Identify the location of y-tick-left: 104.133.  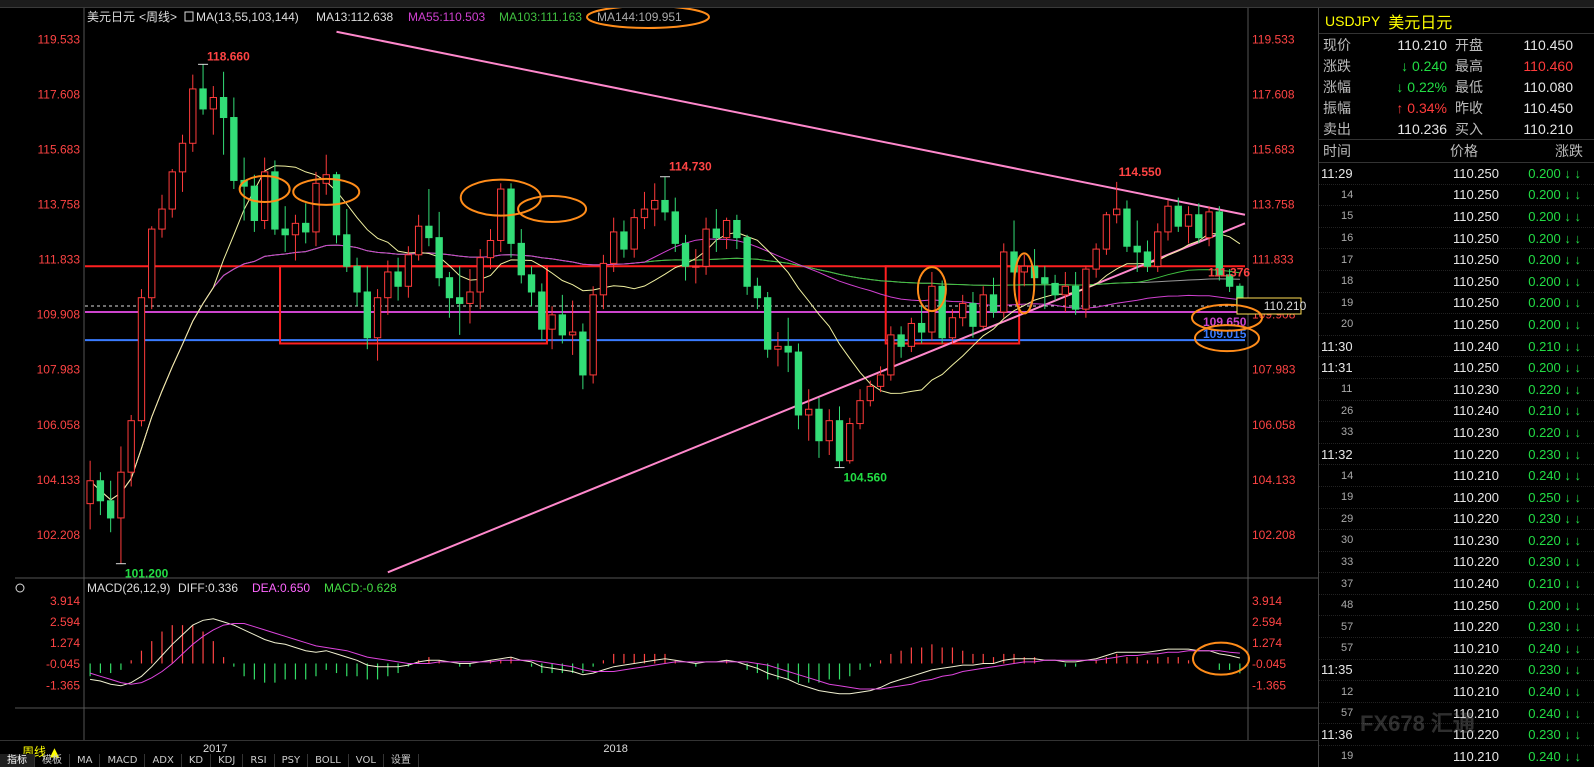
(59, 480).